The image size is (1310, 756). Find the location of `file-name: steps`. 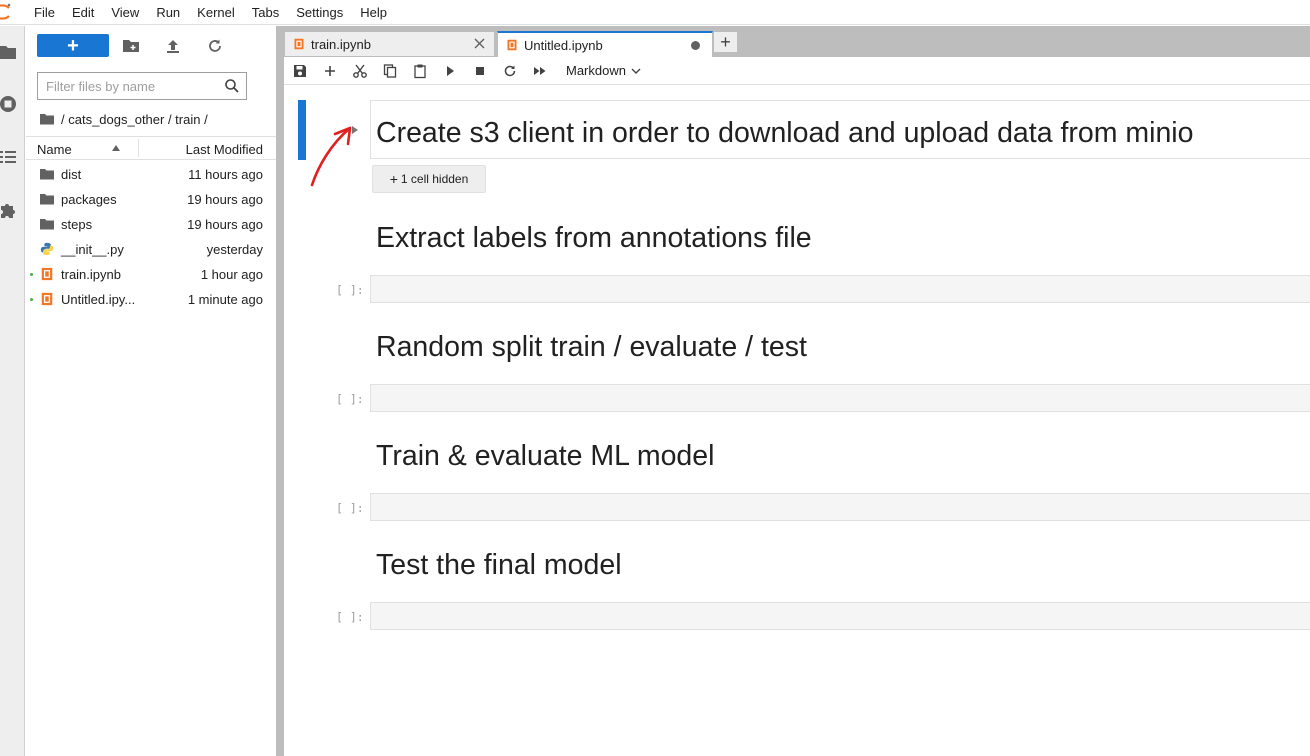

file-name: steps is located at coordinates (77, 224).